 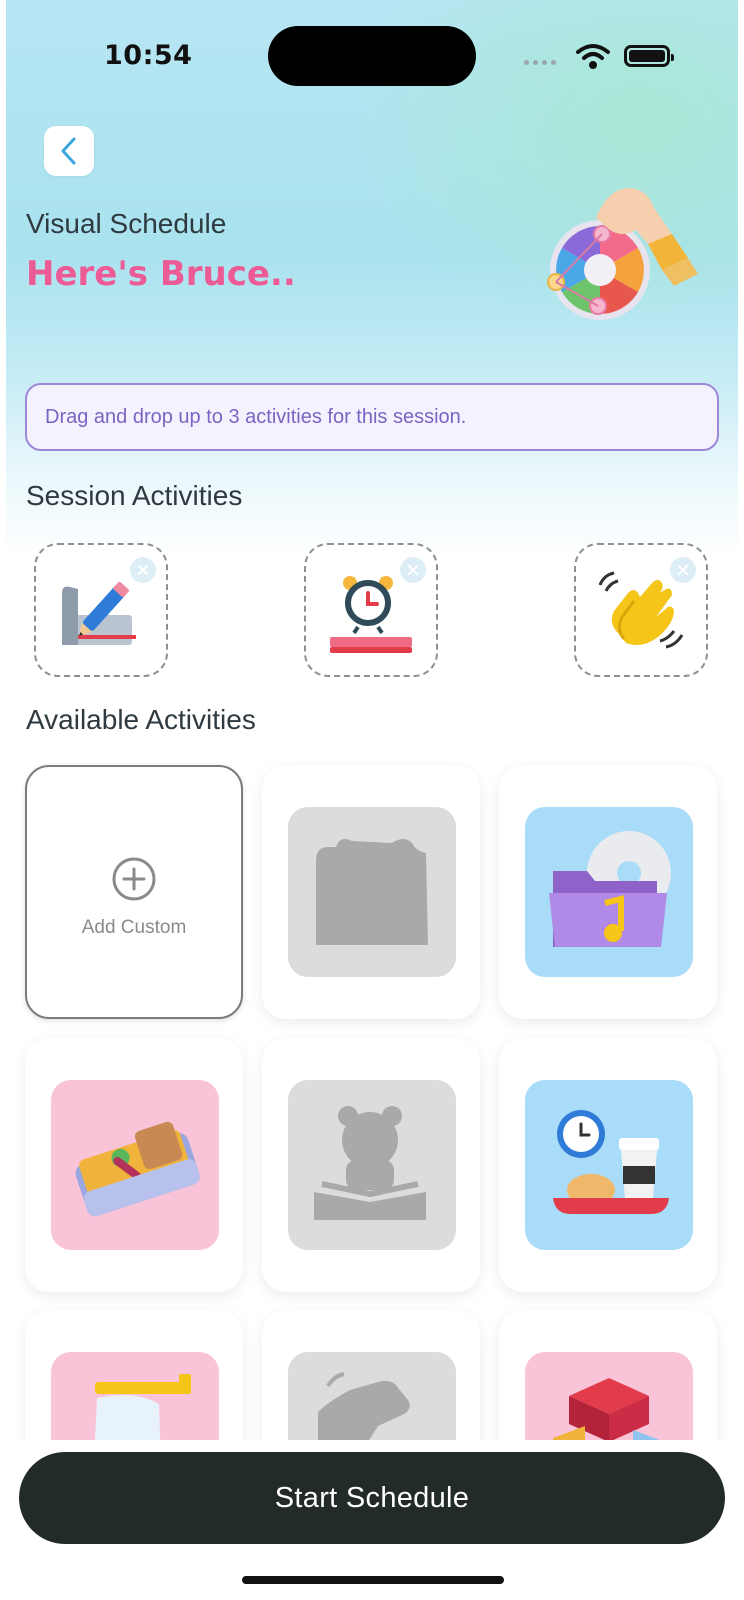 What do you see at coordinates (141, 719) in the screenshot?
I see `available-activities-heading: Available Activities` at bounding box center [141, 719].